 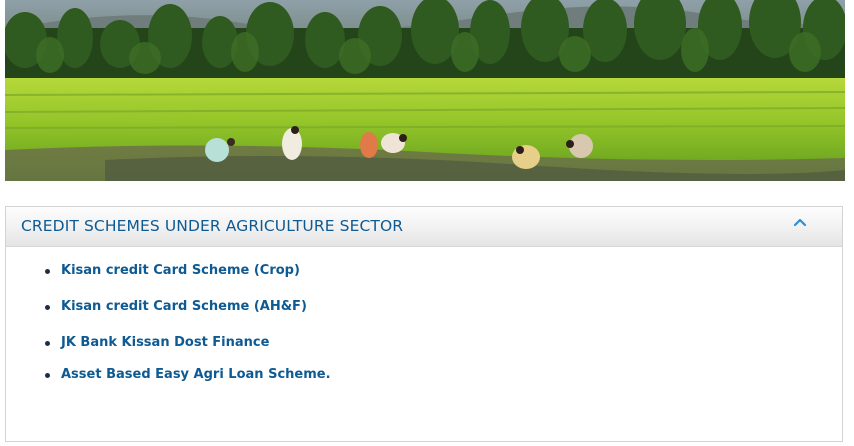 What do you see at coordinates (165, 342) in the screenshot?
I see `scheme-link-kissan-dost: JK Bank Kissan Dost Finance` at bounding box center [165, 342].